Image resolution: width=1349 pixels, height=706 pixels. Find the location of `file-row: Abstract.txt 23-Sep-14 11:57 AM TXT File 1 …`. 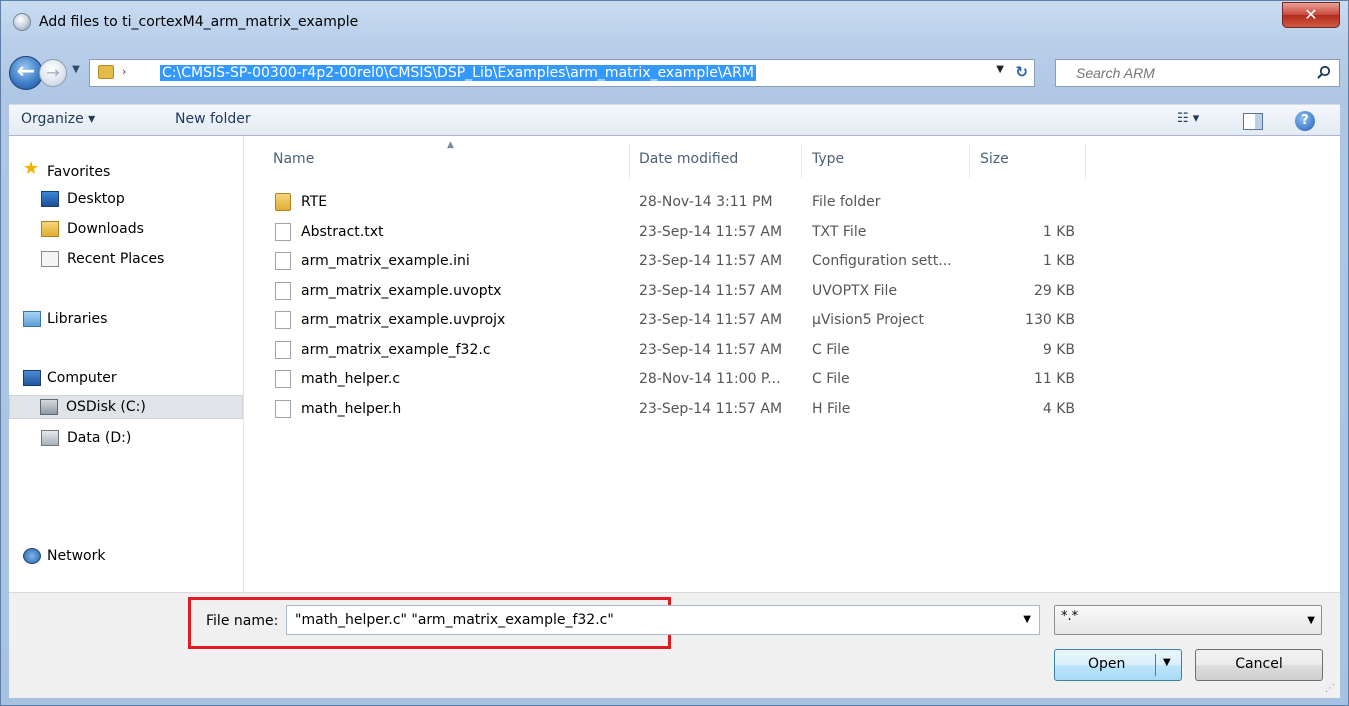

file-row: Abstract.txt 23-Sep-14 11:57 AM TXT File 1 … is located at coordinates (792, 233).